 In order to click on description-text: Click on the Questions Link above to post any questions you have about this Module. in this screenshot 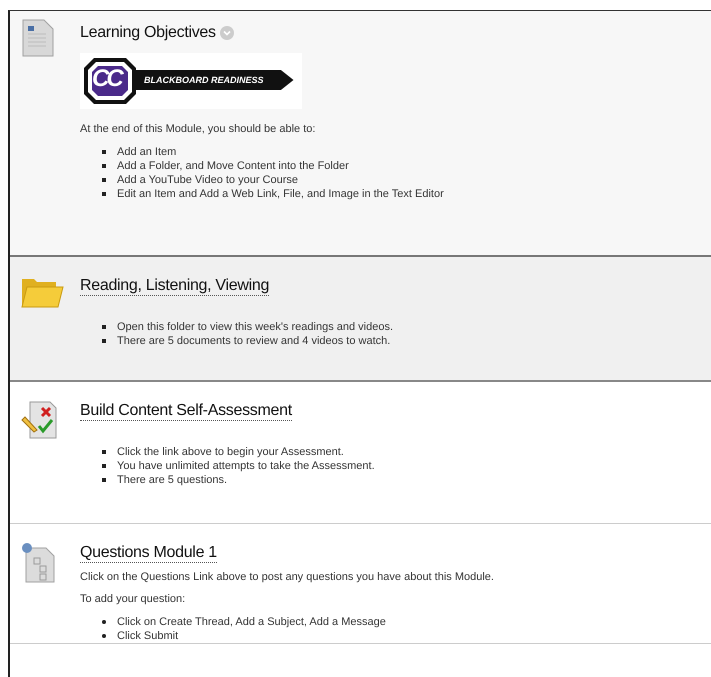, I will do `click(287, 577)`.